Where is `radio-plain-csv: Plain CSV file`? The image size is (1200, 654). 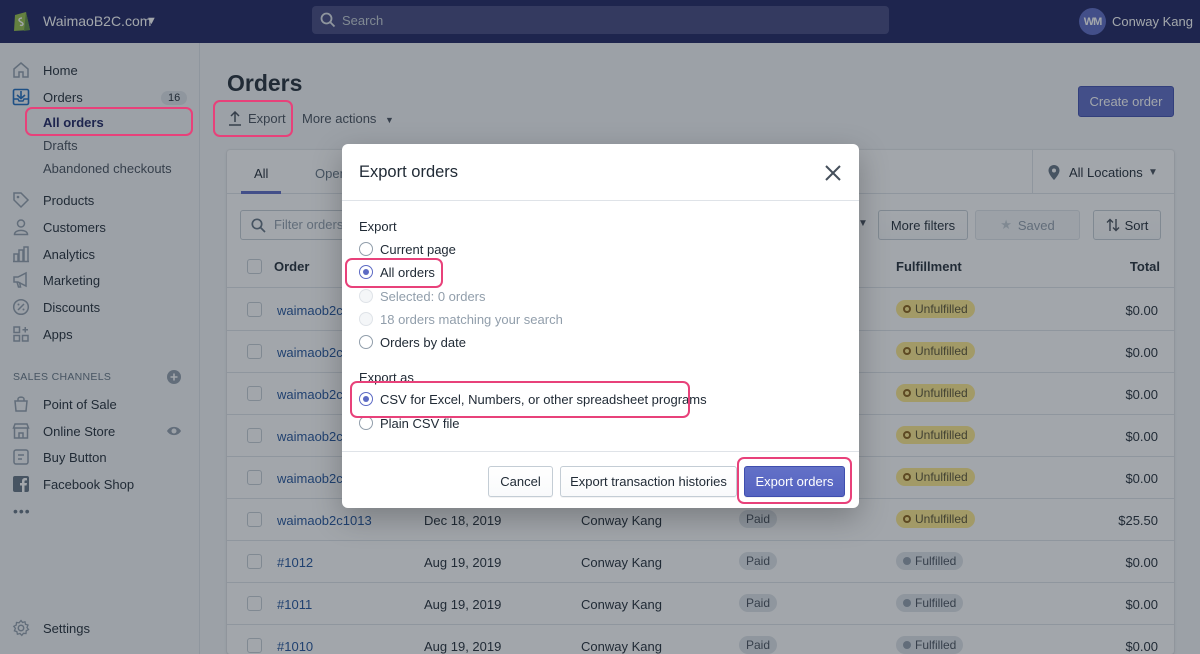
radio-plain-csv: Plain CSV file is located at coordinates (409, 423).